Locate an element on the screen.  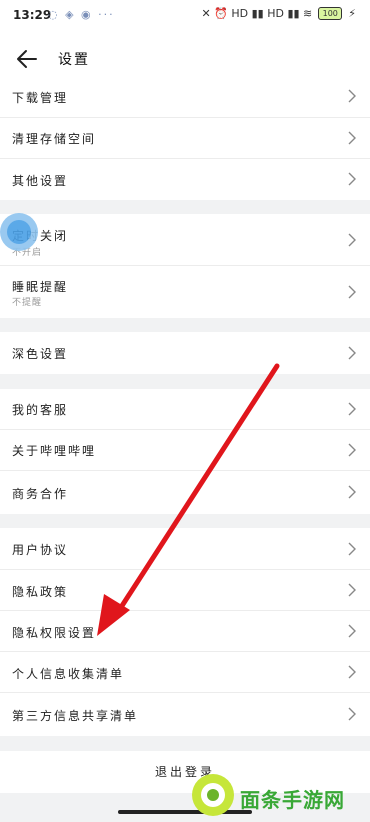
settings-item-customer-service: 我的客服 is located at coordinates (185, 409).